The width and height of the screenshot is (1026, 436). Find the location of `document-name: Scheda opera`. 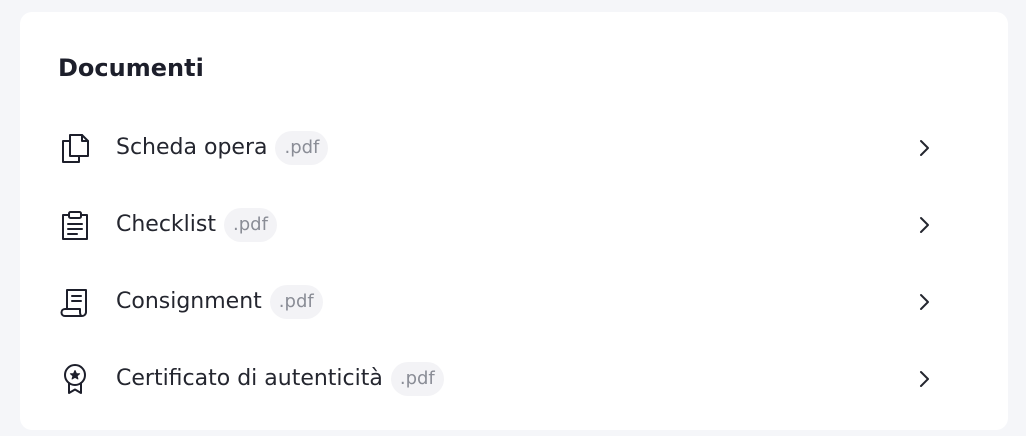

document-name: Scheda opera is located at coordinates (192, 147).